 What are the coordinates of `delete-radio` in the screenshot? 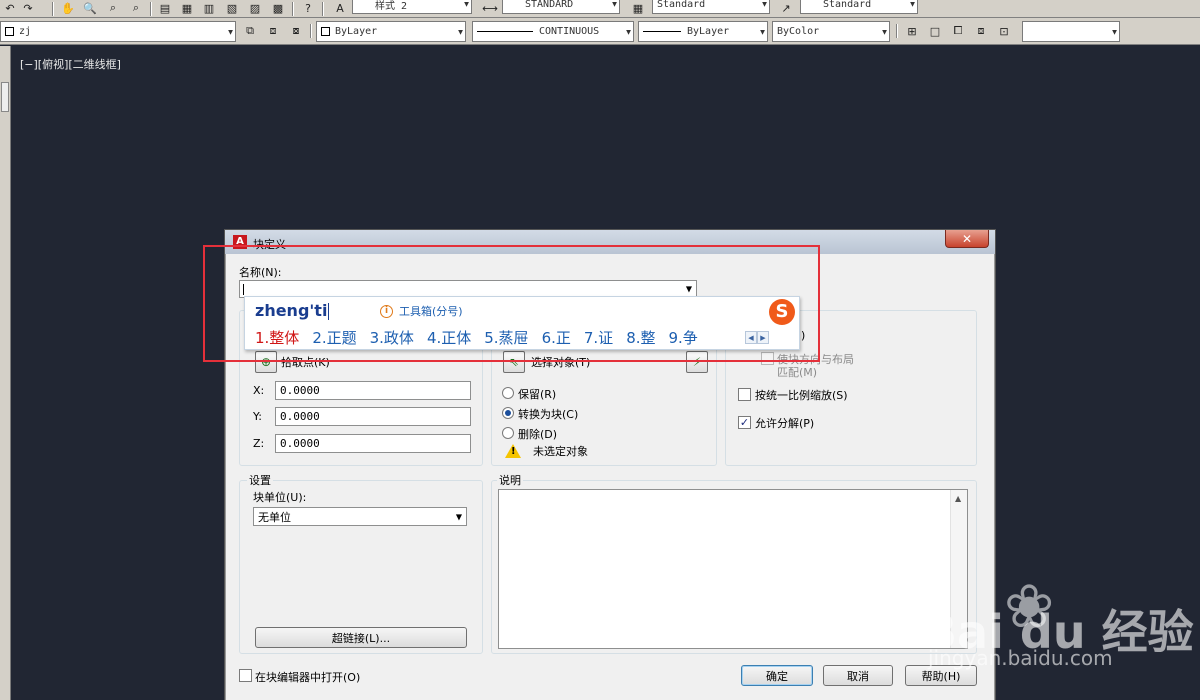 It's located at (508, 433).